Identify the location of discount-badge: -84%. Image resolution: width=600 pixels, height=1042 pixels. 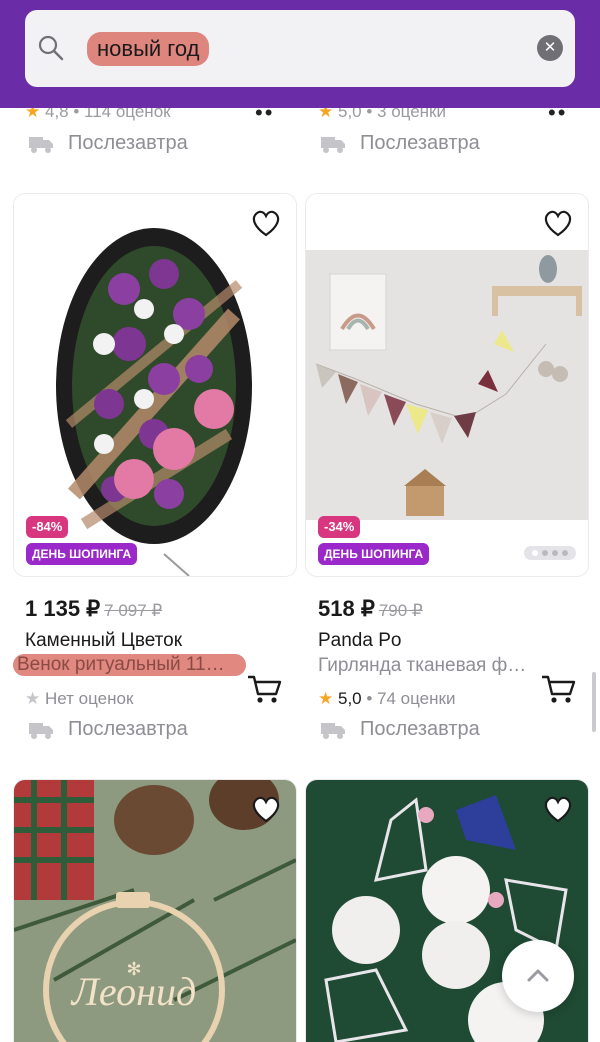
(47, 527).